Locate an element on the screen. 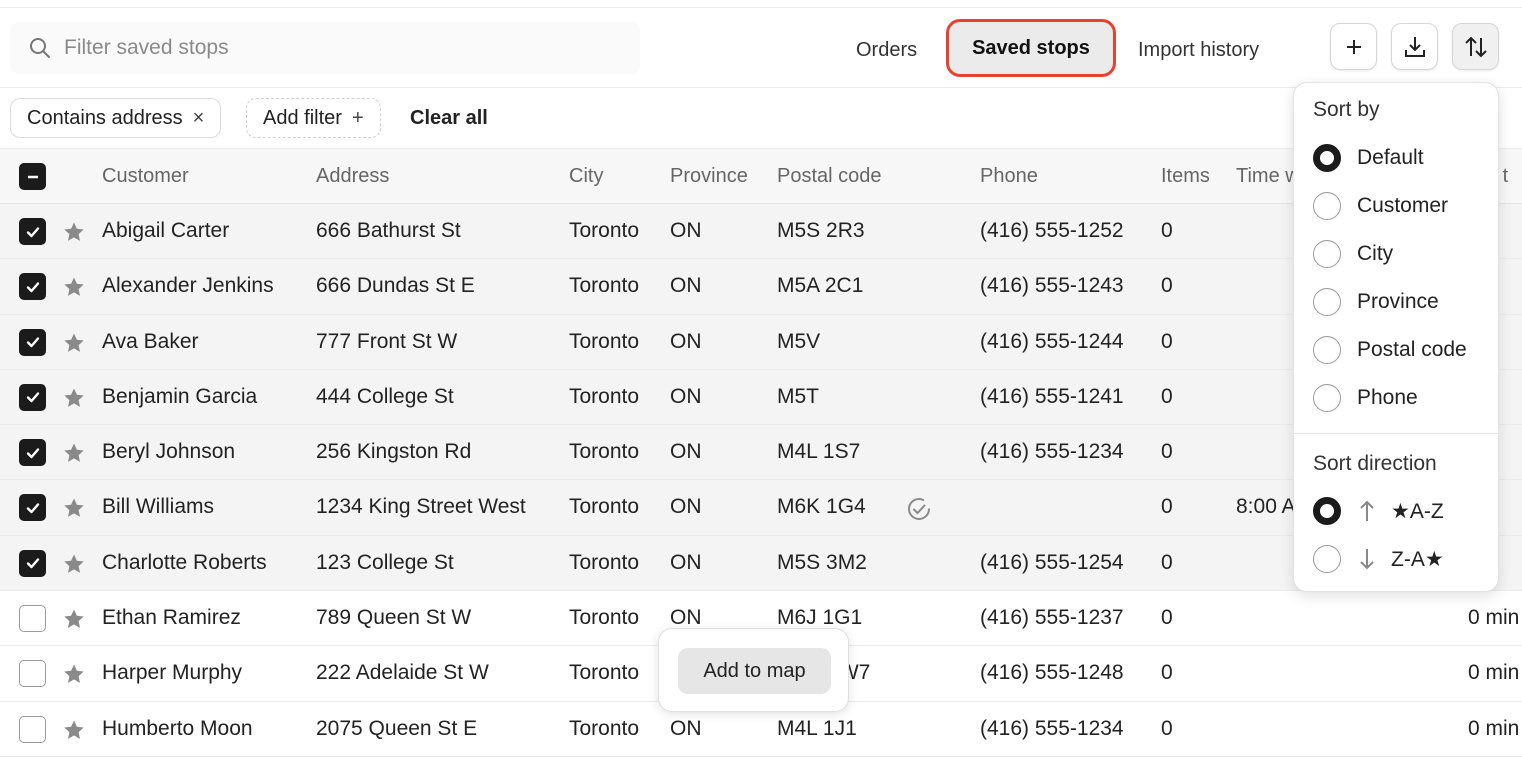 The image size is (1522, 757). search-box is located at coordinates (325, 48).